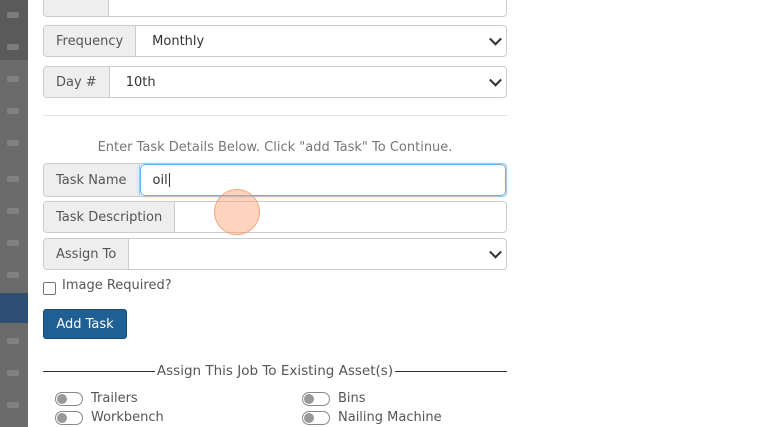 Image resolution: width=764 pixels, height=427 pixels. Describe the element at coordinates (92, 180) in the screenshot. I see `task-name-label: Task Name` at that location.